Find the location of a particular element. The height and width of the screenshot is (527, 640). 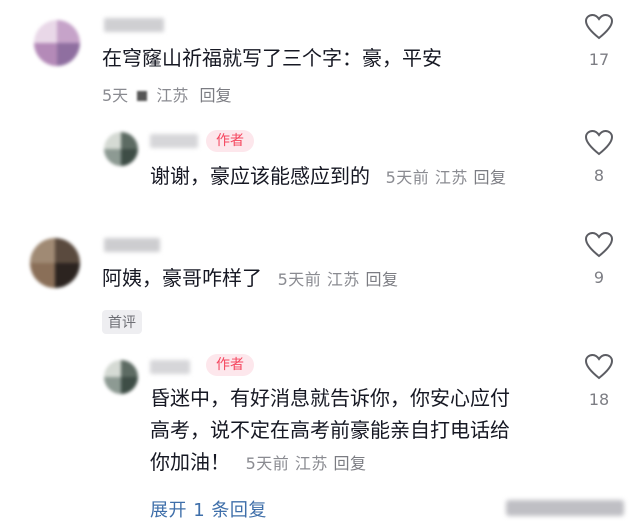

like-count: 17 is located at coordinates (599, 59).